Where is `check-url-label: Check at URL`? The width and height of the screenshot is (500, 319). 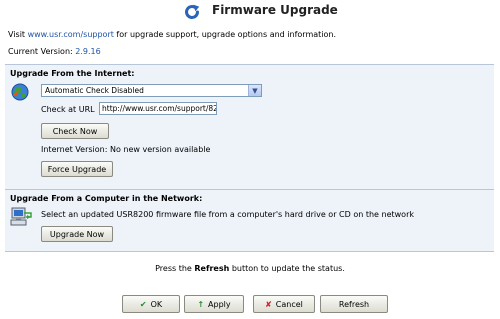 check-url-label: Check at URL is located at coordinates (68, 109).